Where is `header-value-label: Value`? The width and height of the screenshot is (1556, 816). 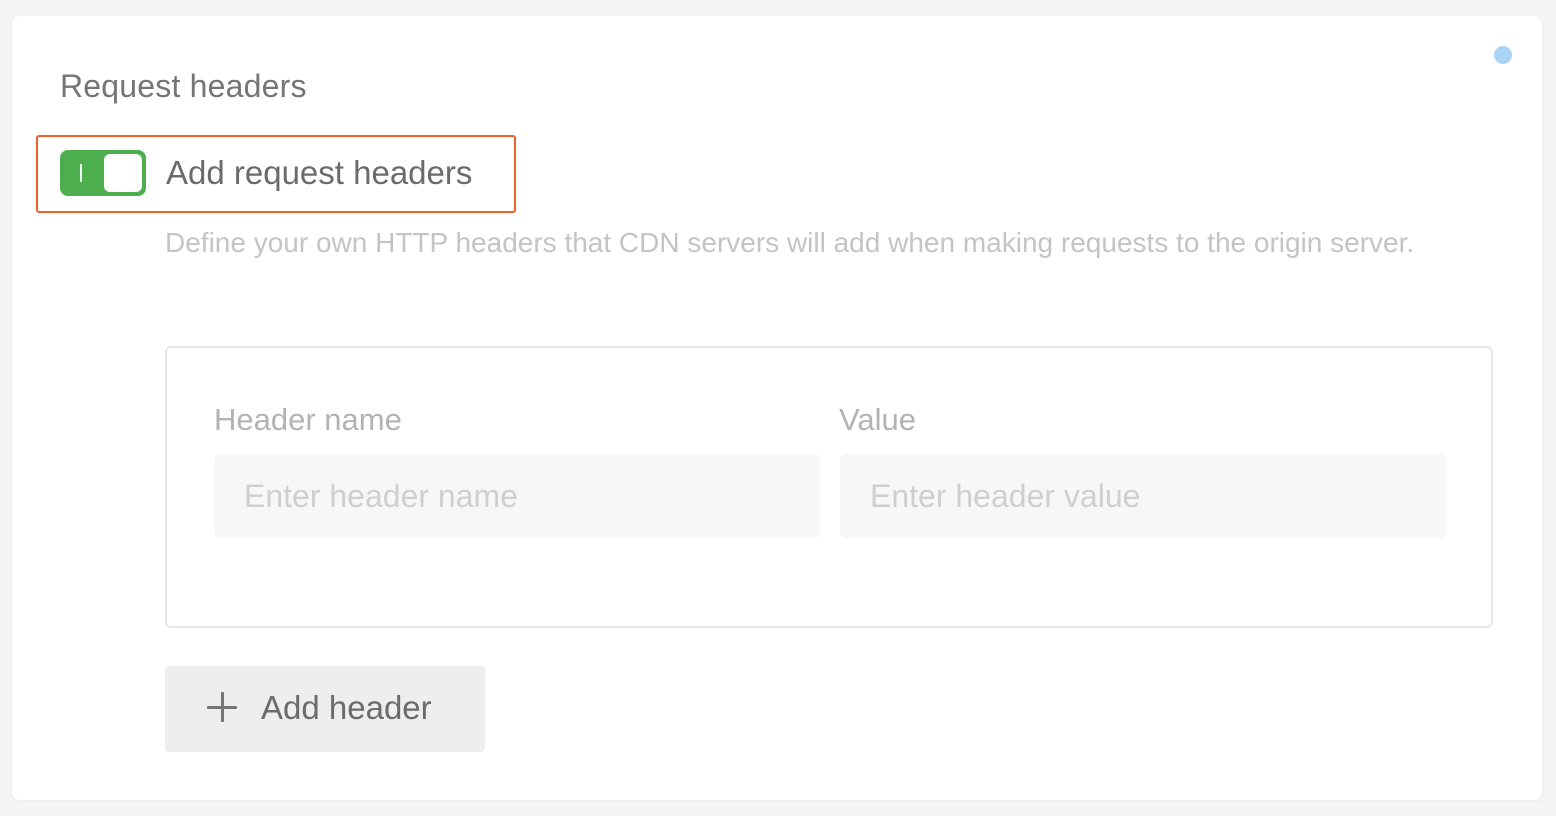 header-value-label: Value is located at coordinates (877, 419).